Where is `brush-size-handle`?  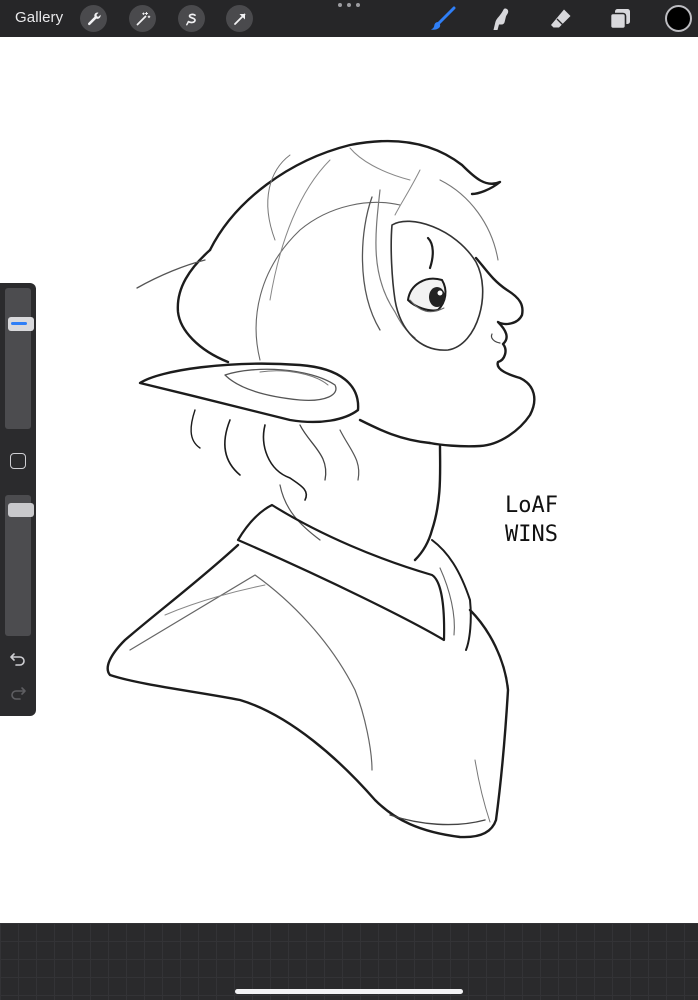 brush-size-handle is located at coordinates (21, 324).